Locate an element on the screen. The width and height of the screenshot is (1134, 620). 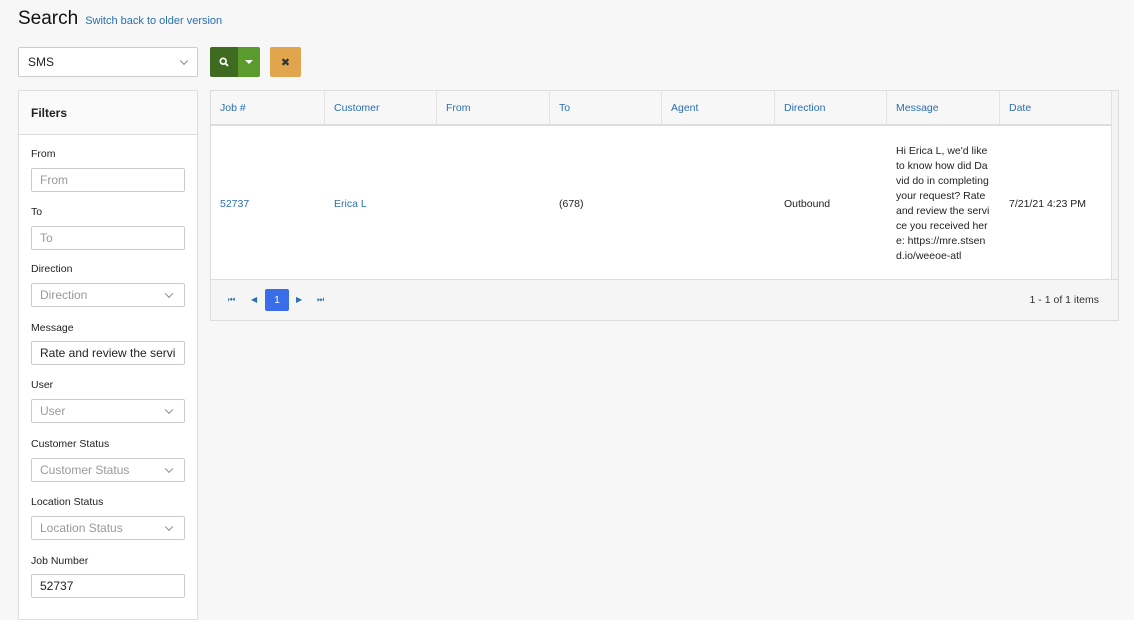
message-input: Rate and review the servi is located at coordinates (108, 353).